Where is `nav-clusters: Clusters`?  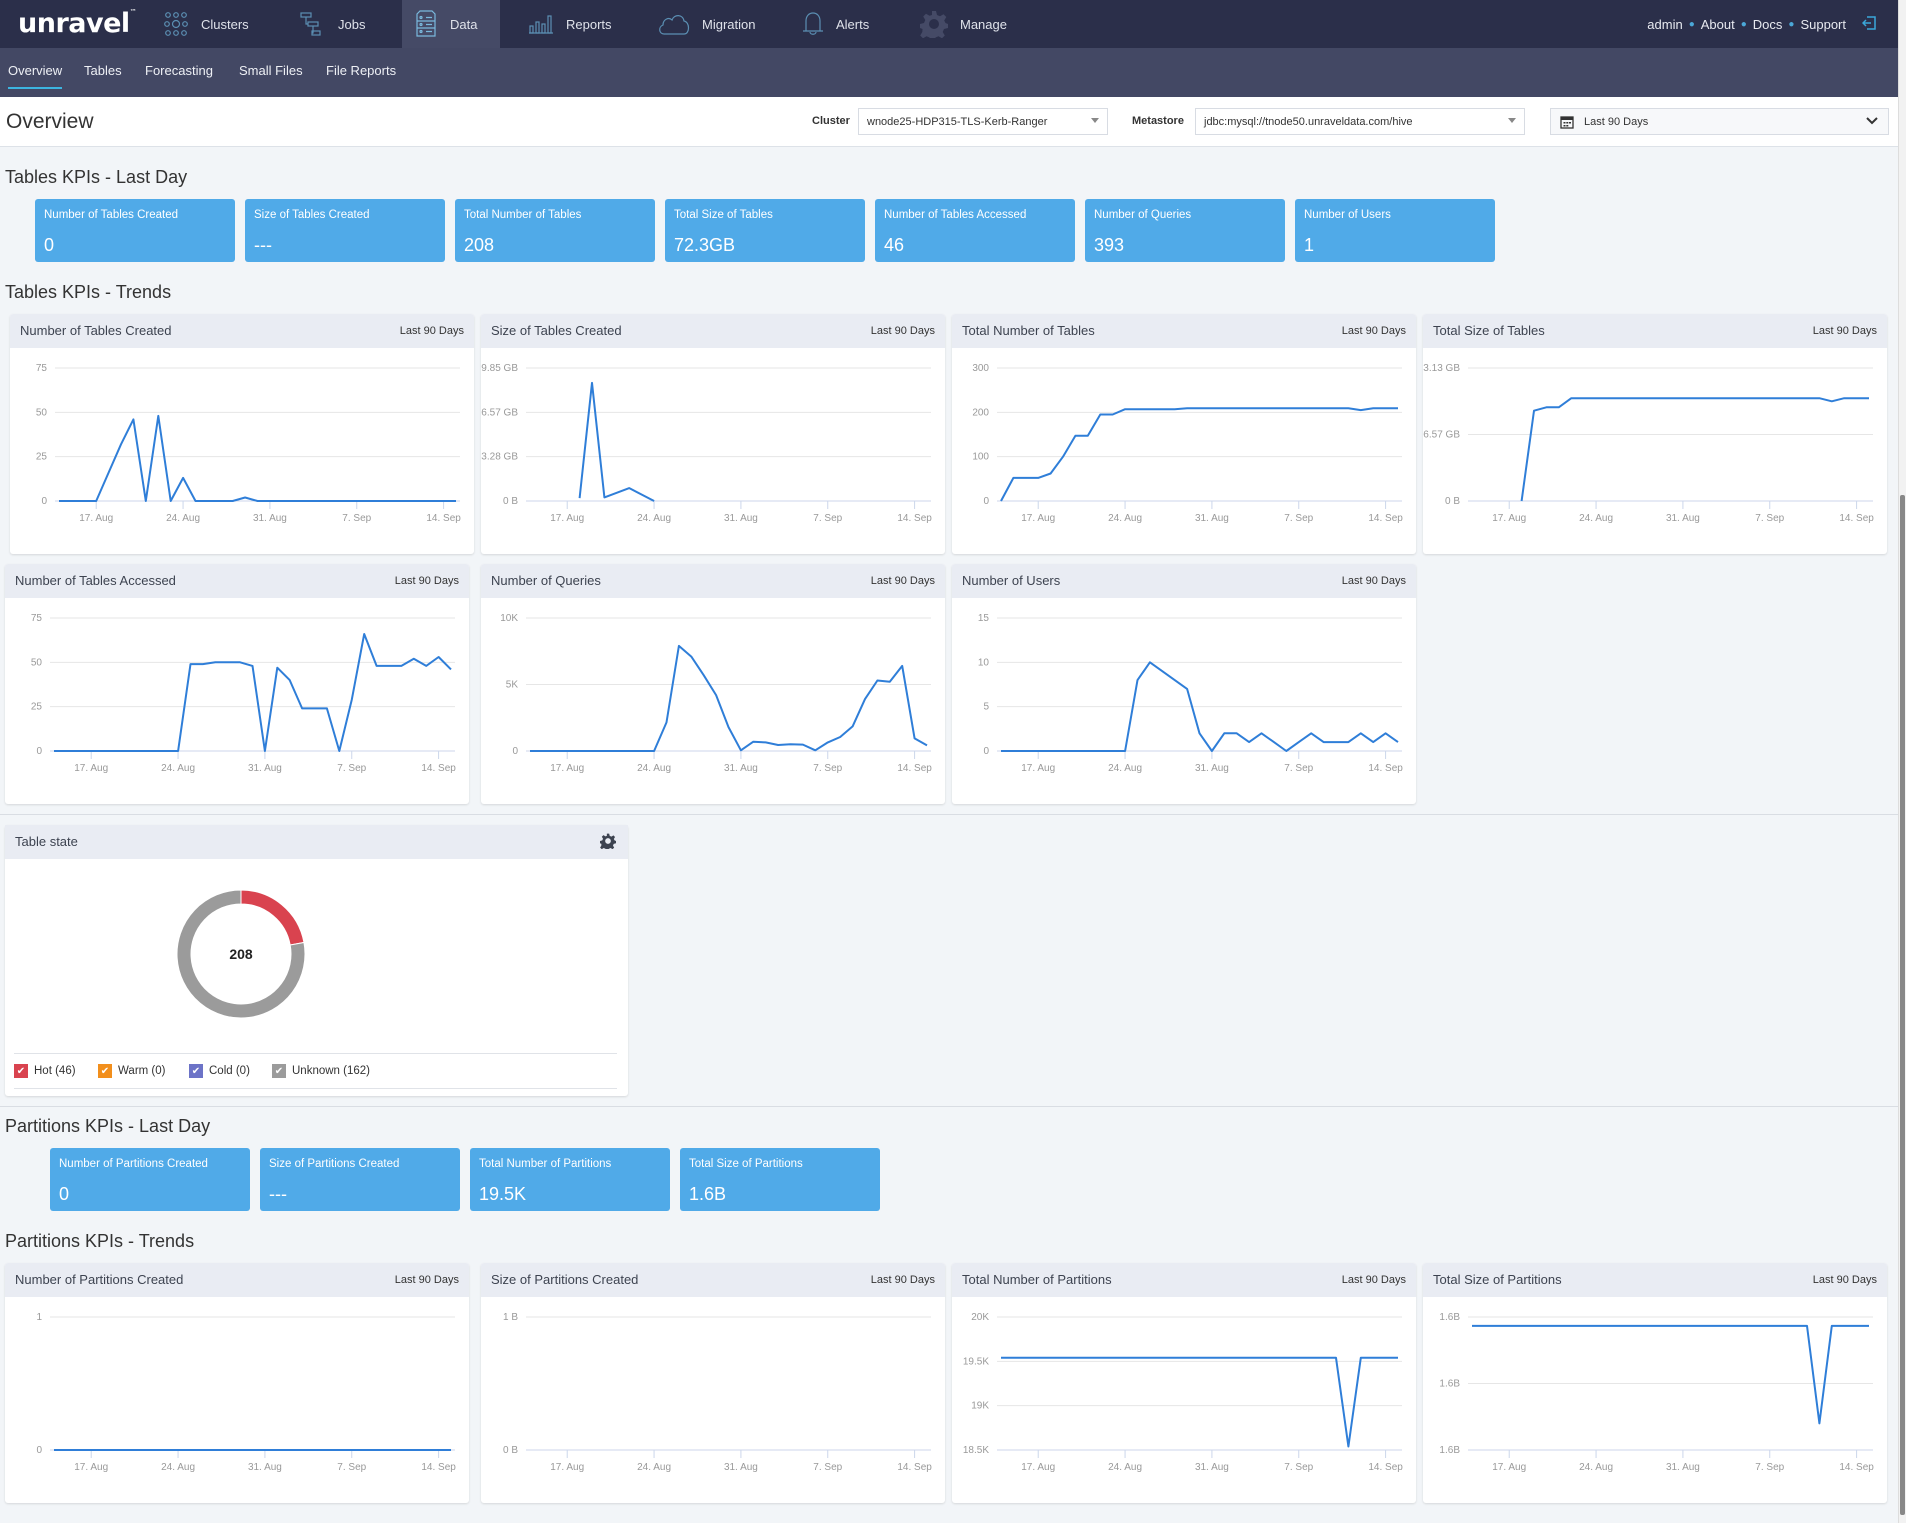 nav-clusters: Clusters is located at coordinates (206, 24).